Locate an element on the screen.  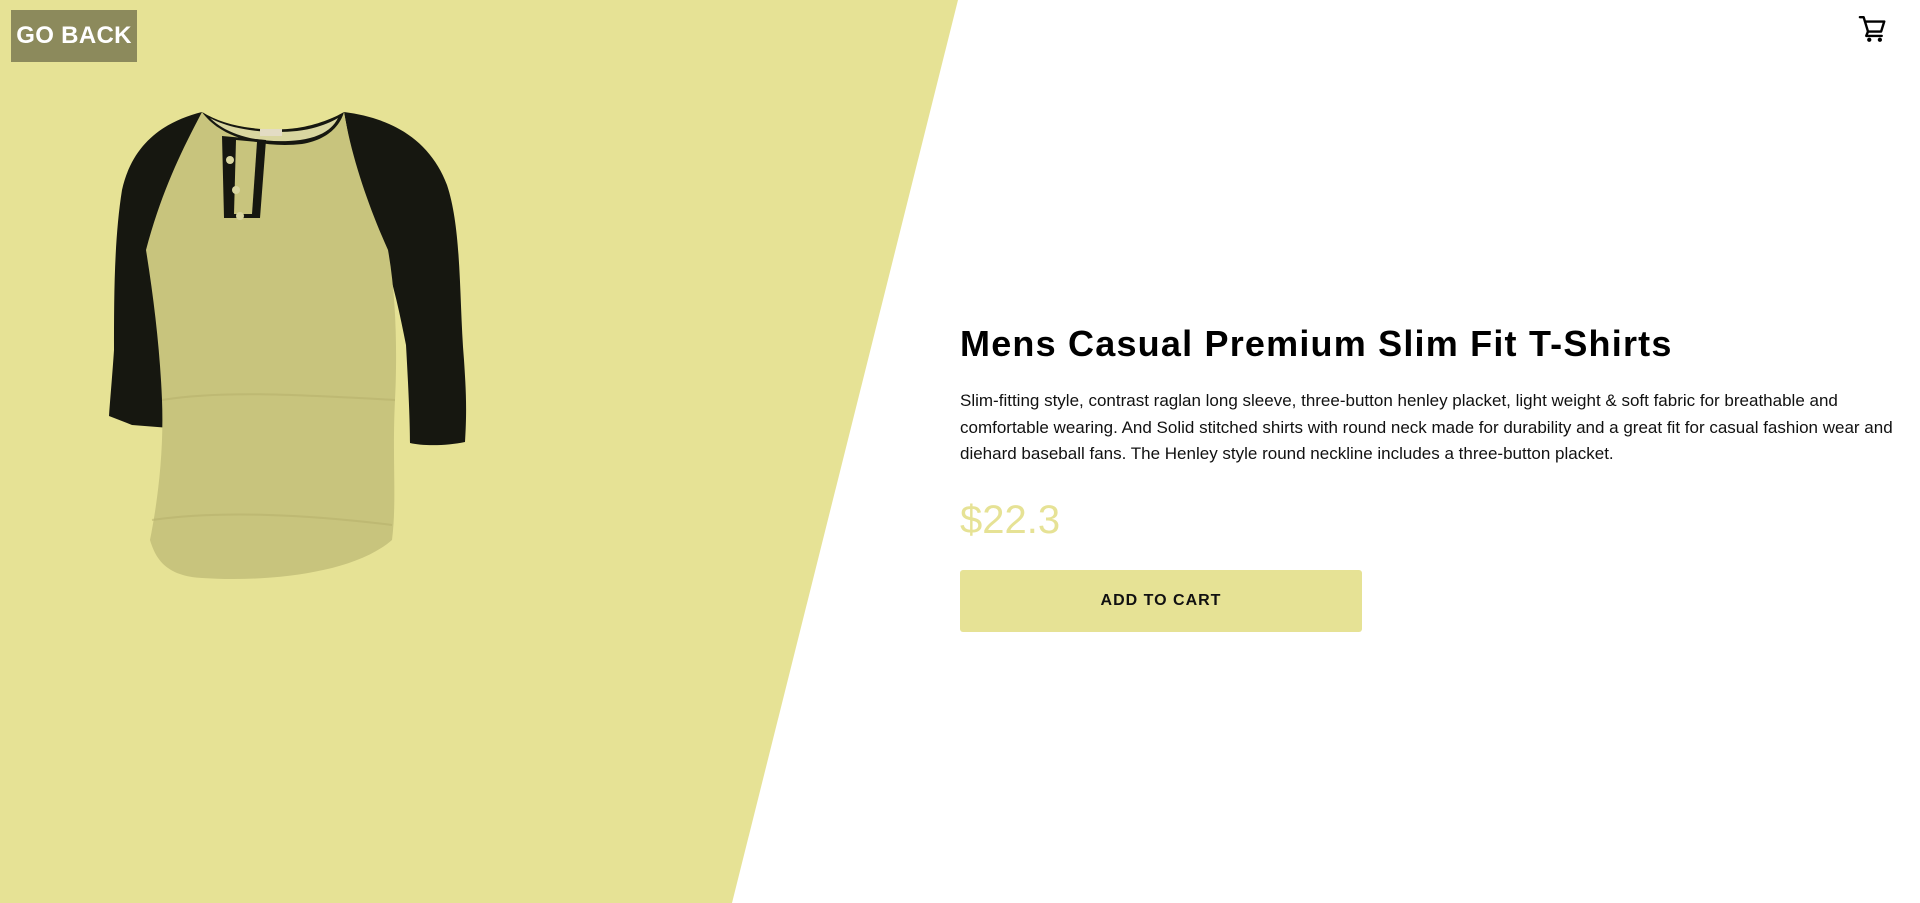
shopping-cart-icon is located at coordinates (1872, 28).